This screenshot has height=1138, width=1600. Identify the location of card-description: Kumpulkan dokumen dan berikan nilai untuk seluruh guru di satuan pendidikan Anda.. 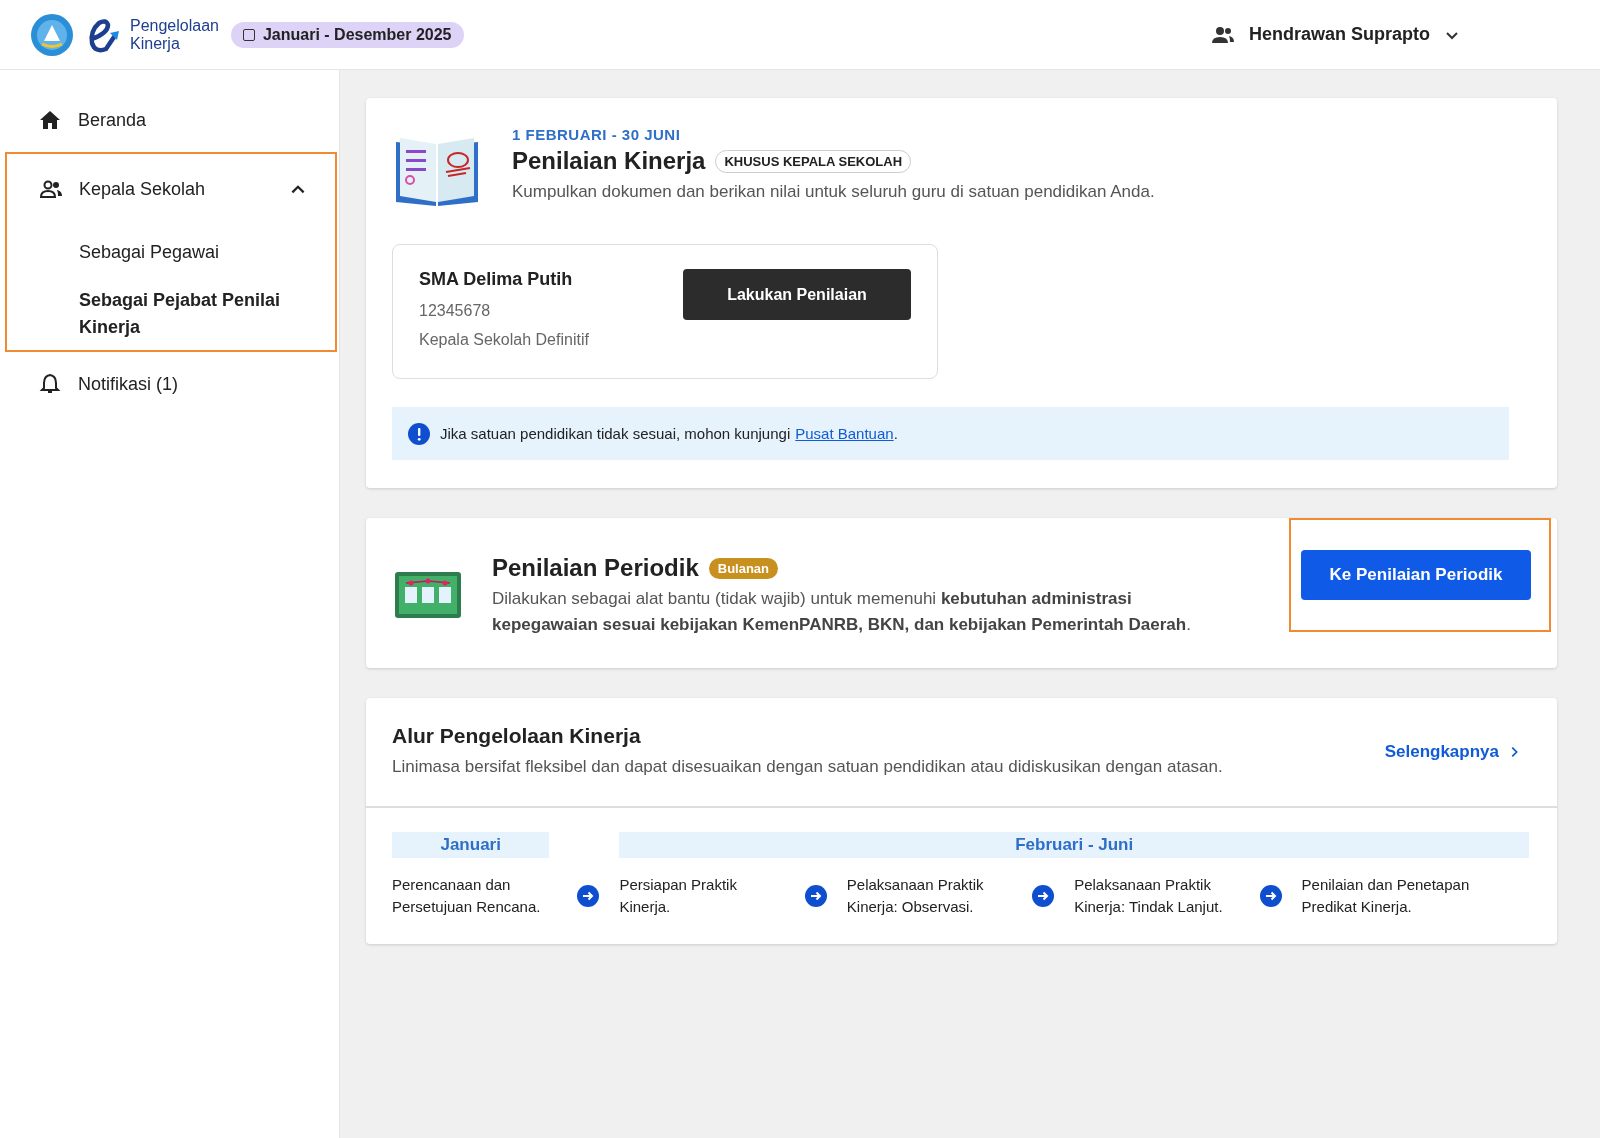
(833, 192).